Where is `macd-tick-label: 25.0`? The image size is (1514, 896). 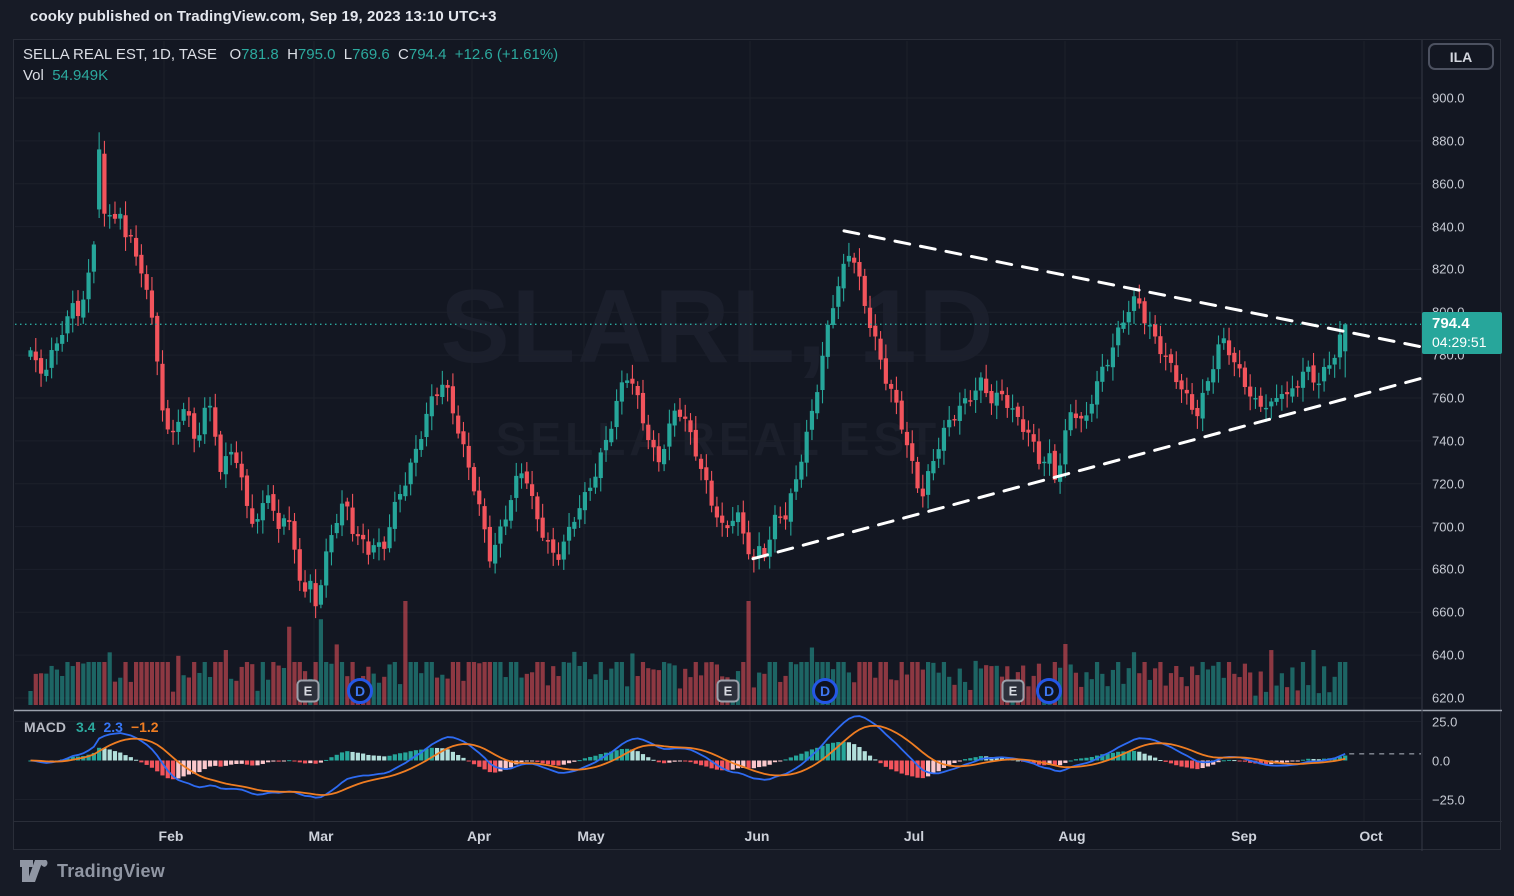 macd-tick-label: 25.0 is located at coordinates (1445, 721).